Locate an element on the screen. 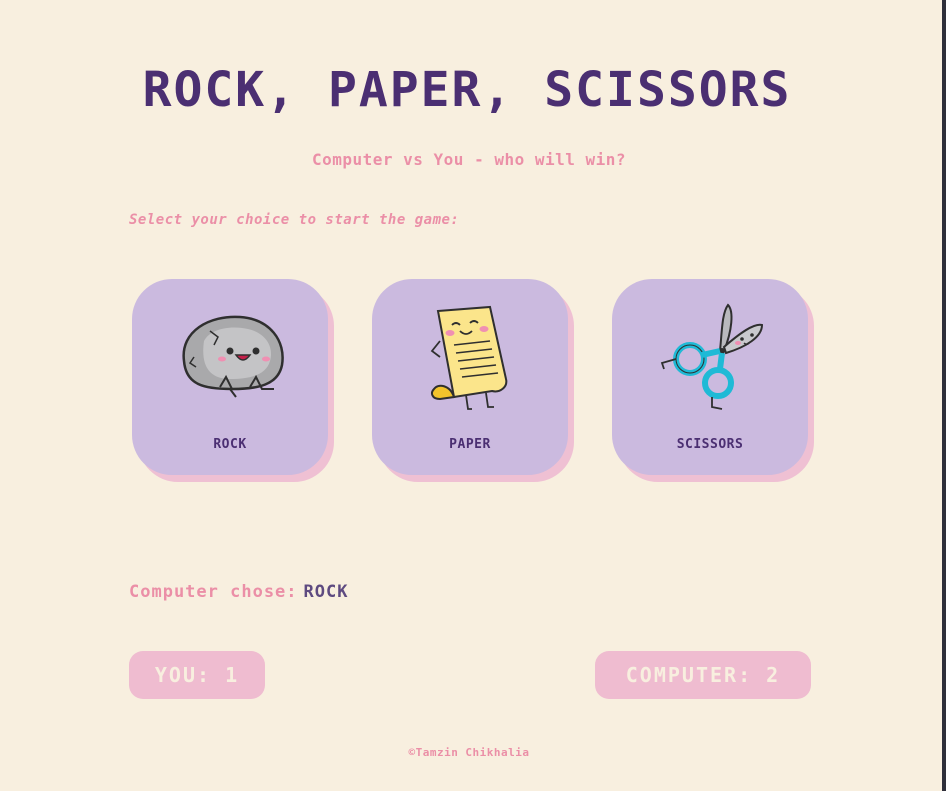 This screenshot has height=791, width=946. rock-choice-button: ROCK is located at coordinates (230, 377).